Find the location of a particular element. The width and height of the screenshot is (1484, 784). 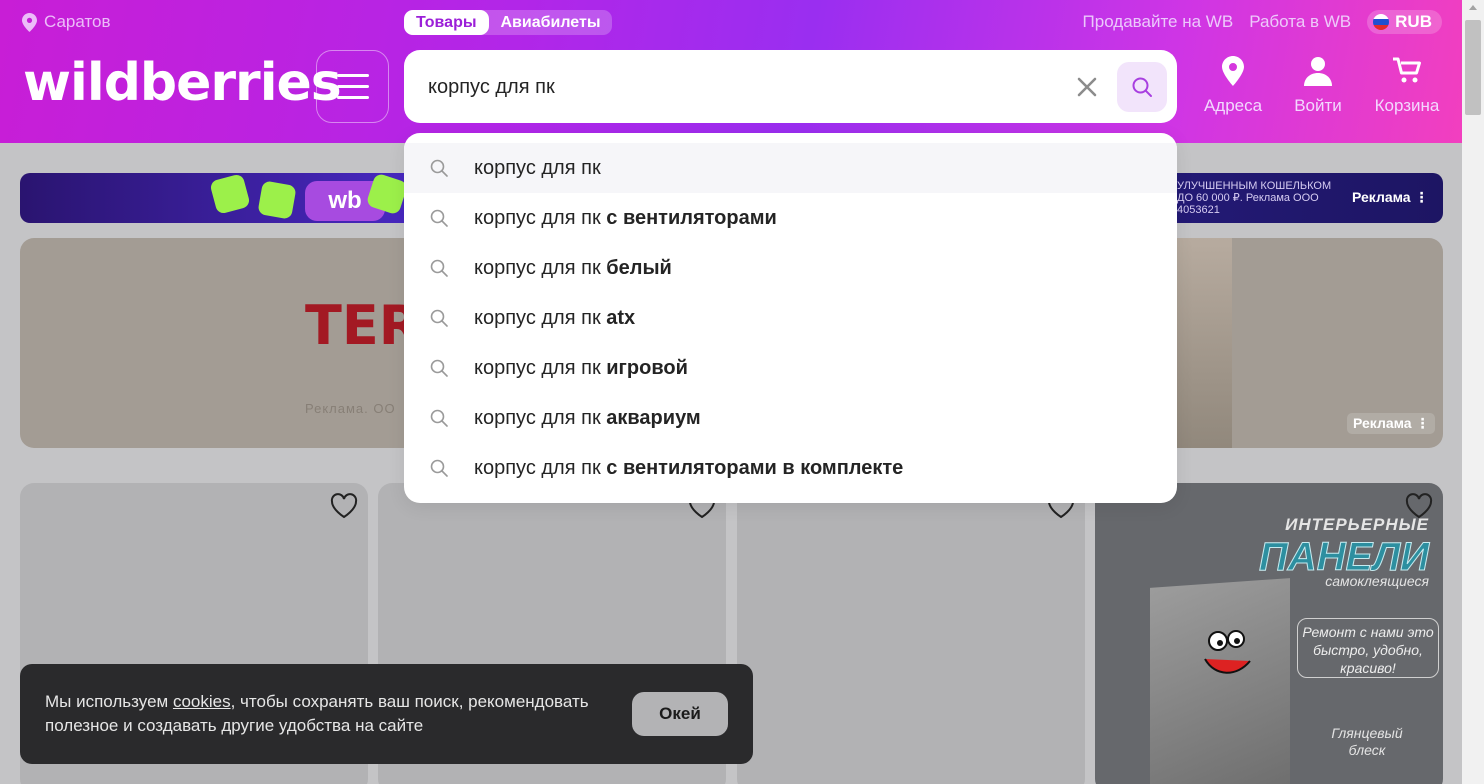

suggestion-item: корпус для пк atx is located at coordinates (790, 318).